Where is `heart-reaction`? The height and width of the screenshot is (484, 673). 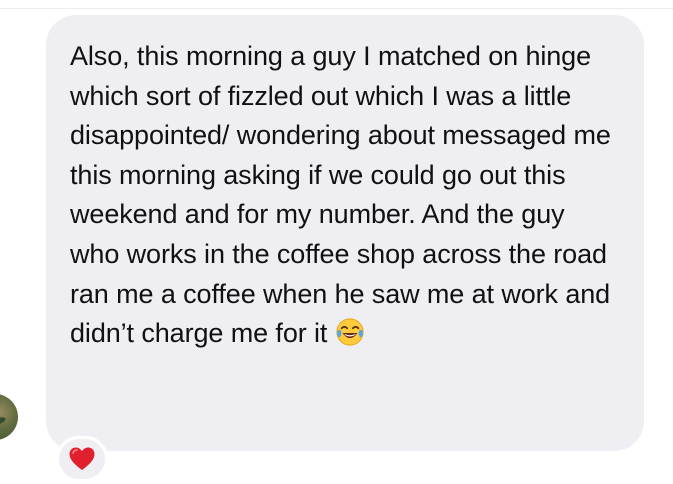 heart-reaction is located at coordinates (82, 459).